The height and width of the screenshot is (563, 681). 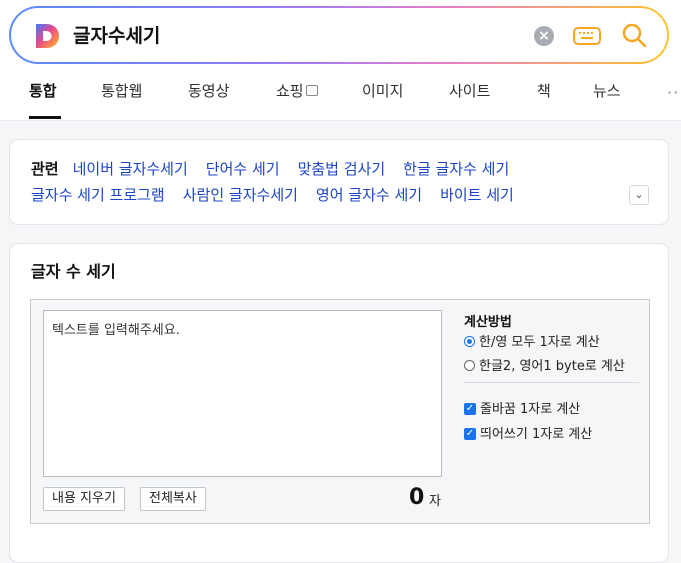 What do you see at coordinates (240, 195) in the screenshot?
I see `related-link: 사람인 글자수세기` at bounding box center [240, 195].